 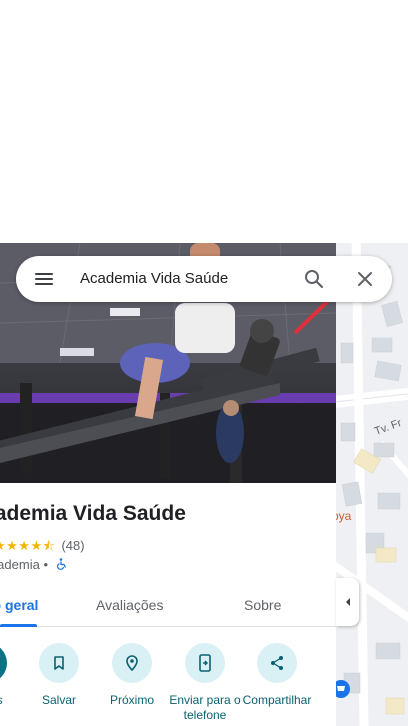 What do you see at coordinates (277, 663) in the screenshot?
I see `share-icon` at bounding box center [277, 663].